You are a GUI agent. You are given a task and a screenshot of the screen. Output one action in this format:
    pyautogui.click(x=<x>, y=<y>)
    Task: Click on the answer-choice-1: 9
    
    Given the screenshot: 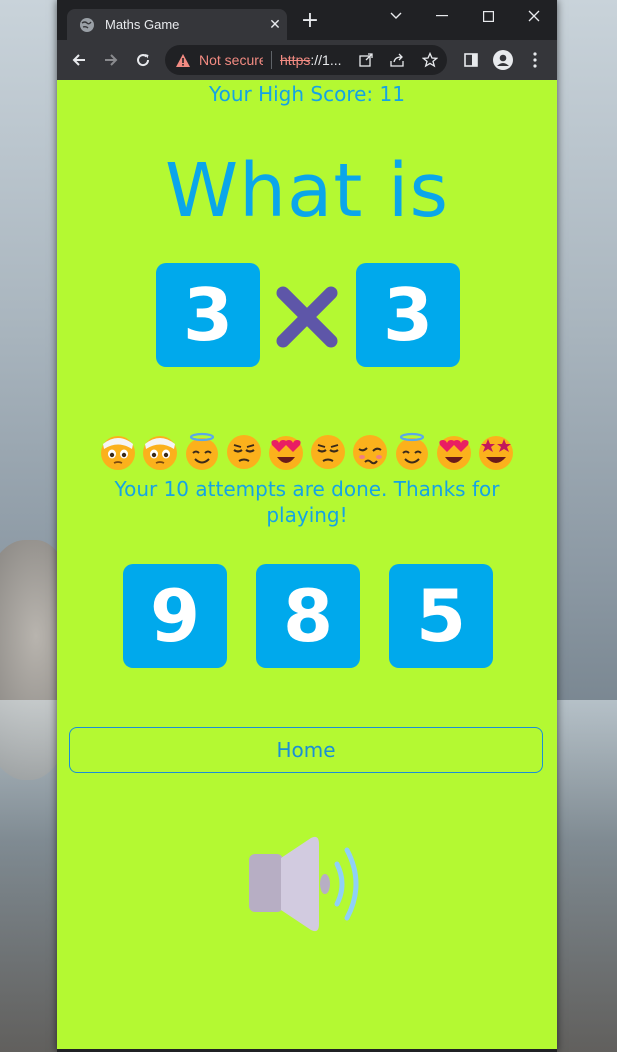 What is the action you would take?
    pyautogui.click(x=175, y=616)
    